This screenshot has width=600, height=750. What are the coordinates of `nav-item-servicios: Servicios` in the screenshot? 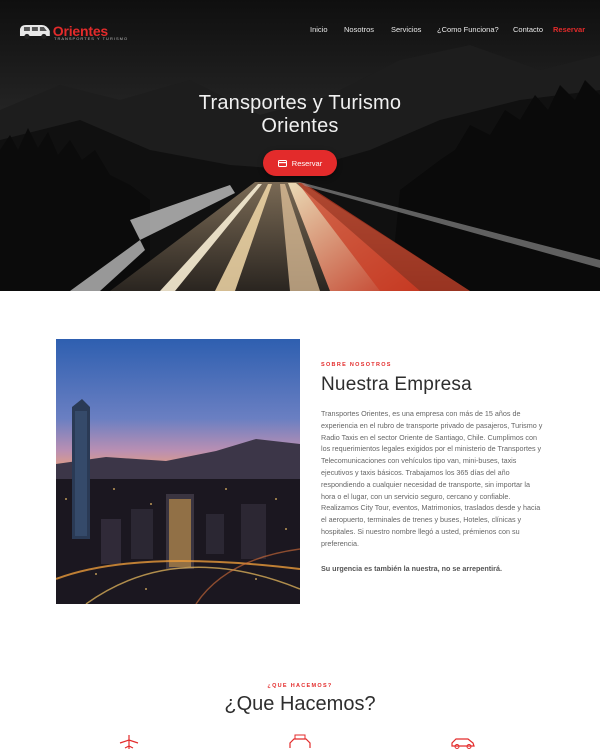 It's located at (406, 29).